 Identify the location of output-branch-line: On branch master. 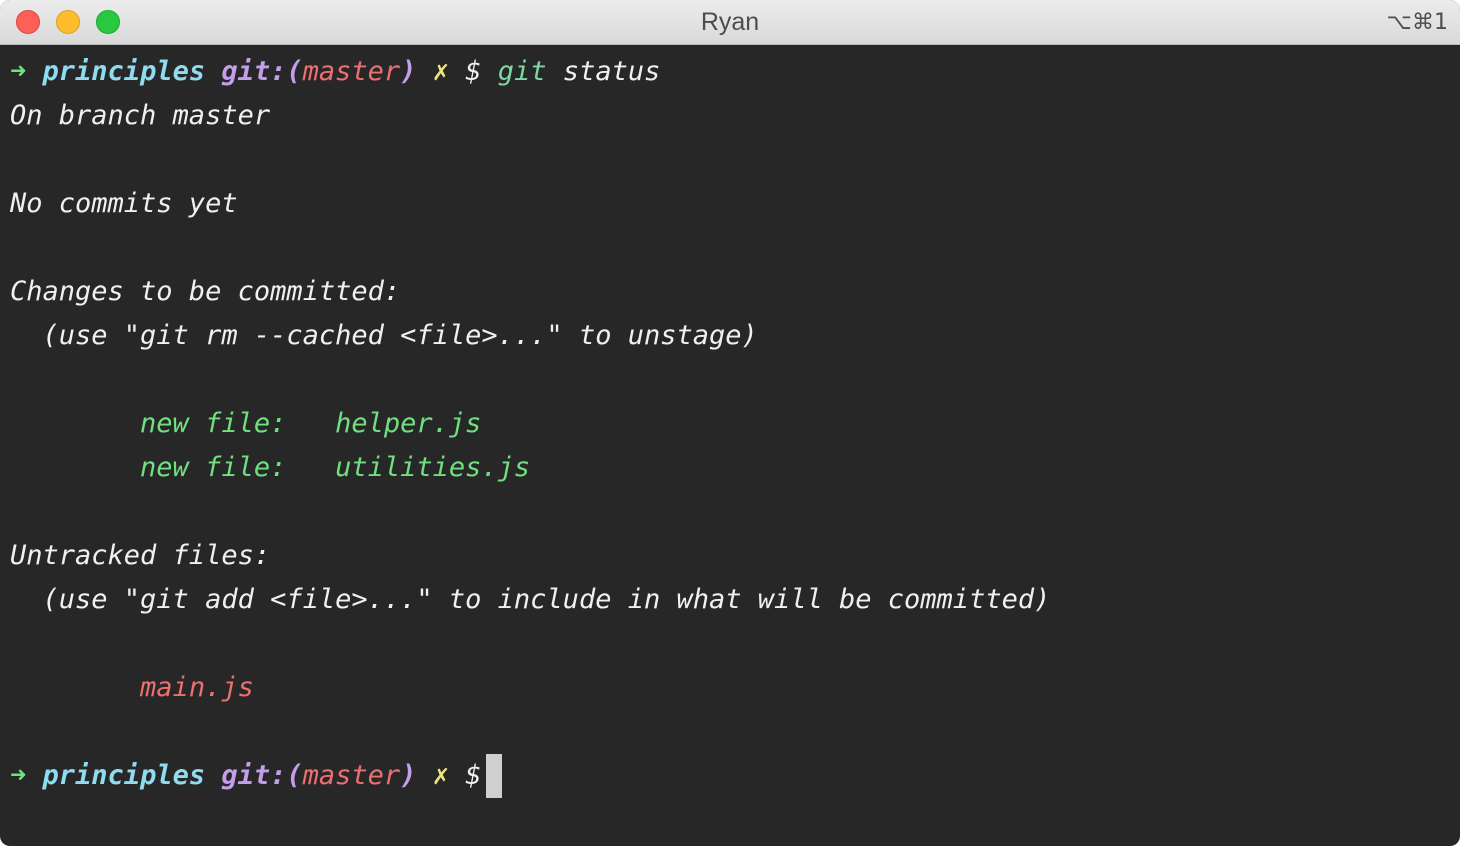
(140, 115).